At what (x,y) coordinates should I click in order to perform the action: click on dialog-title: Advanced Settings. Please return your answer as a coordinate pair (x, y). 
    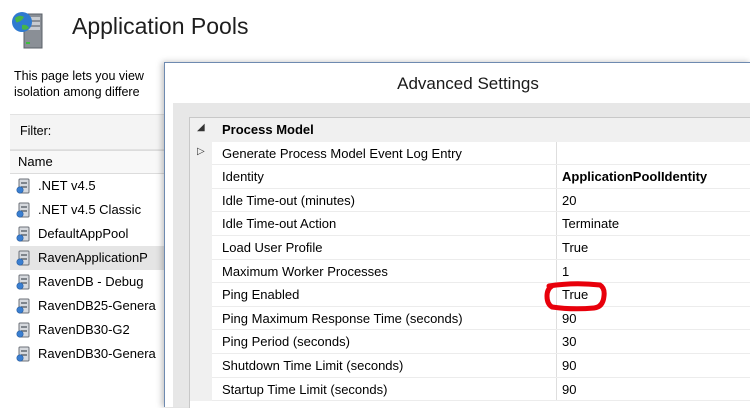
    Looking at the image, I should click on (468, 83).